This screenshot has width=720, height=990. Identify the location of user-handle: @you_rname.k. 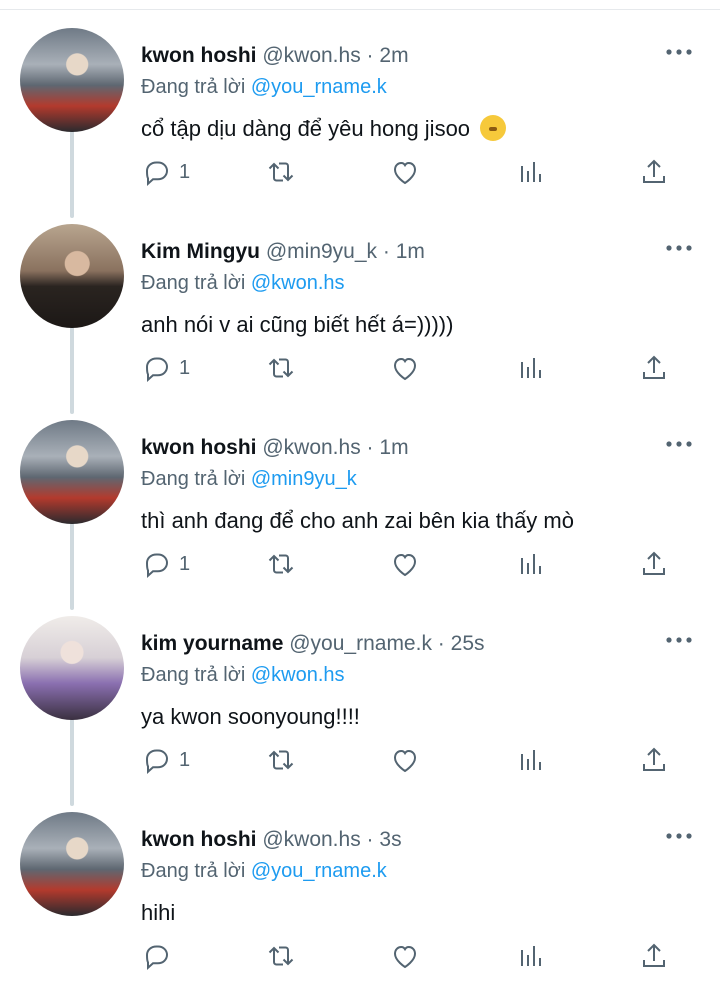
(360, 643).